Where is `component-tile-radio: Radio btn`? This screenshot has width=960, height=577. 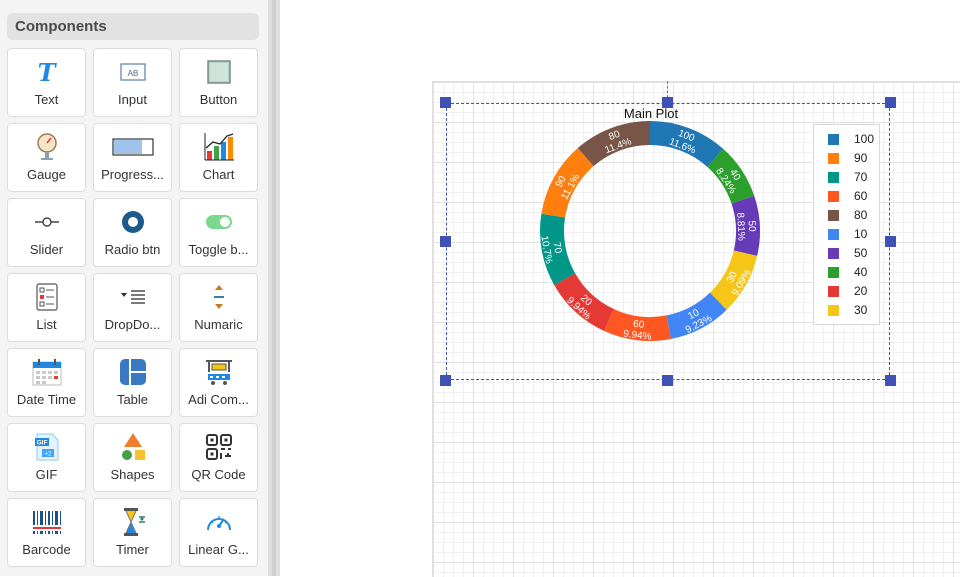 component-tile-radio: Radio btn is located at coordinates (132, 232).